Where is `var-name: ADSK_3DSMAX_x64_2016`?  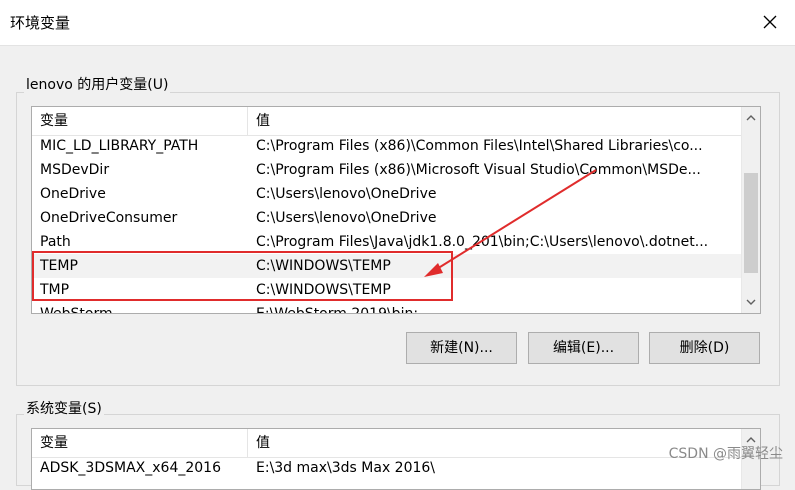 var-name: ADSK_3DSMAX_x64_2016 is located at coordinates (130, 468).